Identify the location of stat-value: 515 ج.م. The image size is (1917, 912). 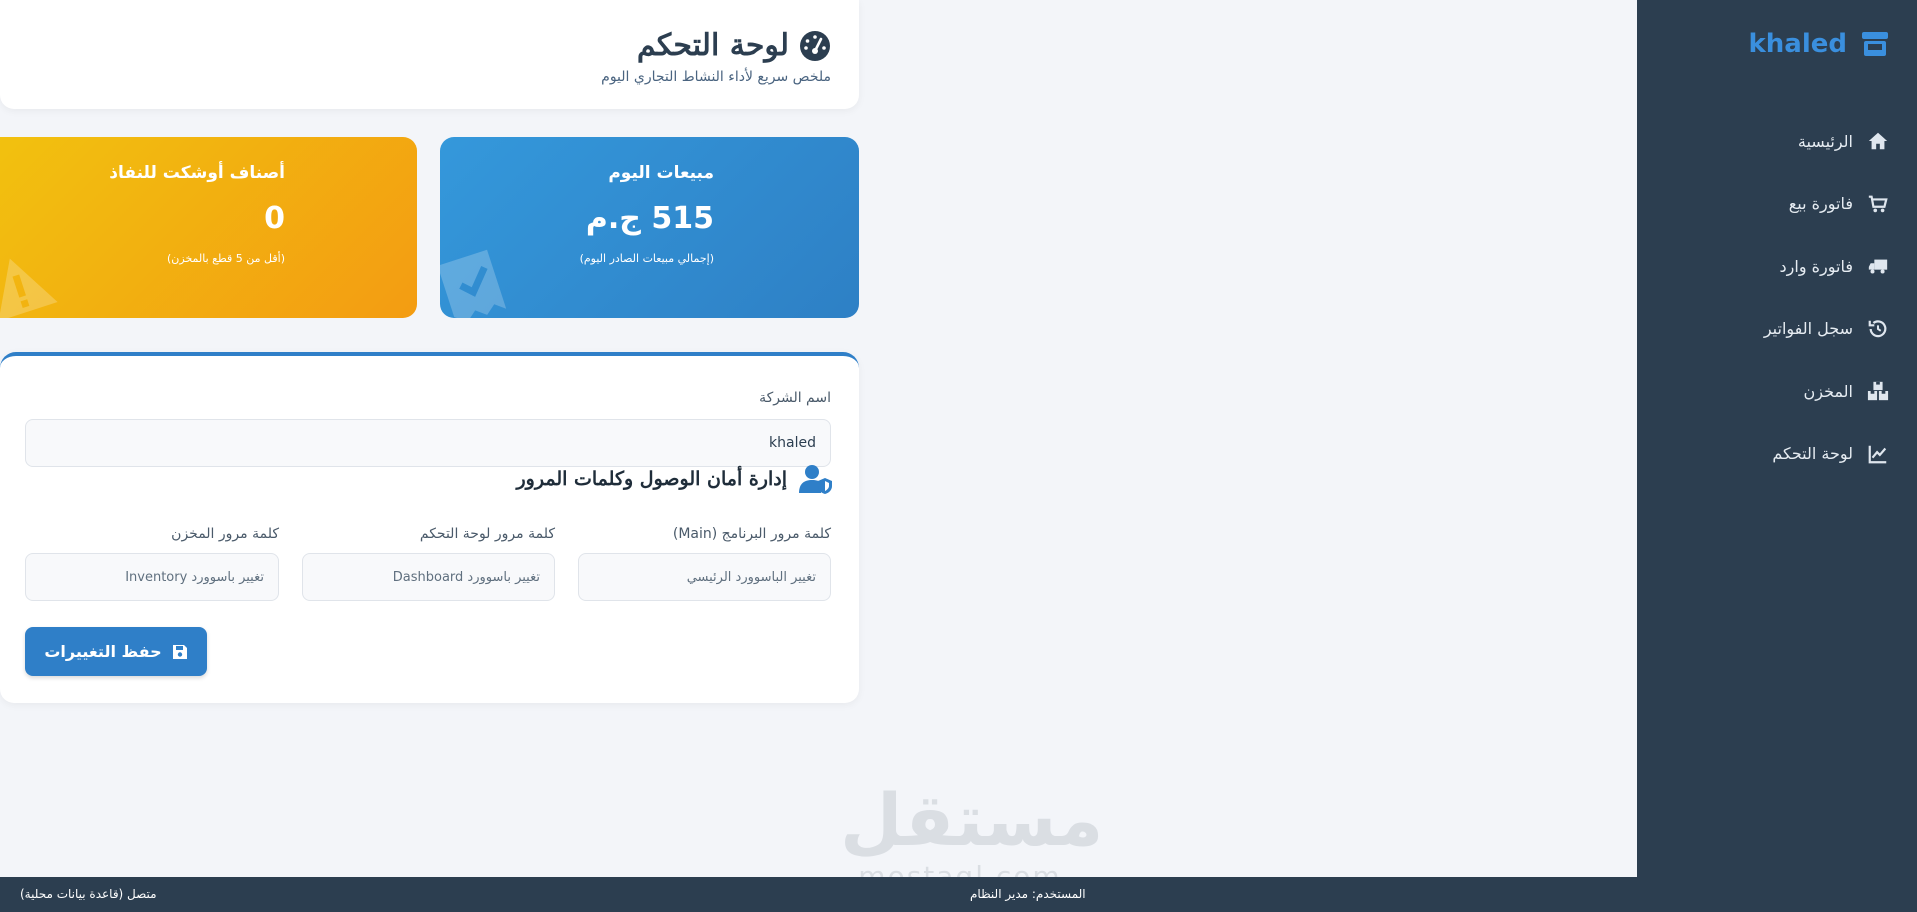
(649, 218).